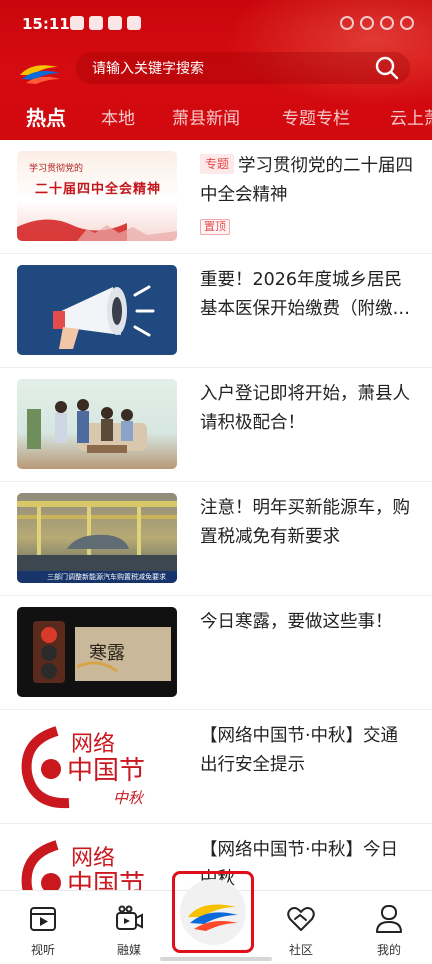 Image resolution: width=432 pixels, height=964 pixels. I want to click on nav-label: 我的, so click(388, 950).